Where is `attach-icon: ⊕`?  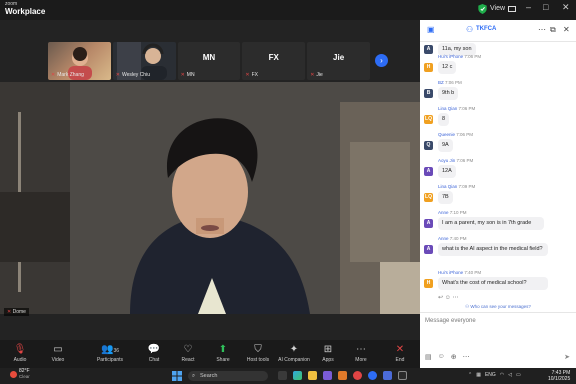
attach-icon: ⊕ is located at coordinates (454, 357).